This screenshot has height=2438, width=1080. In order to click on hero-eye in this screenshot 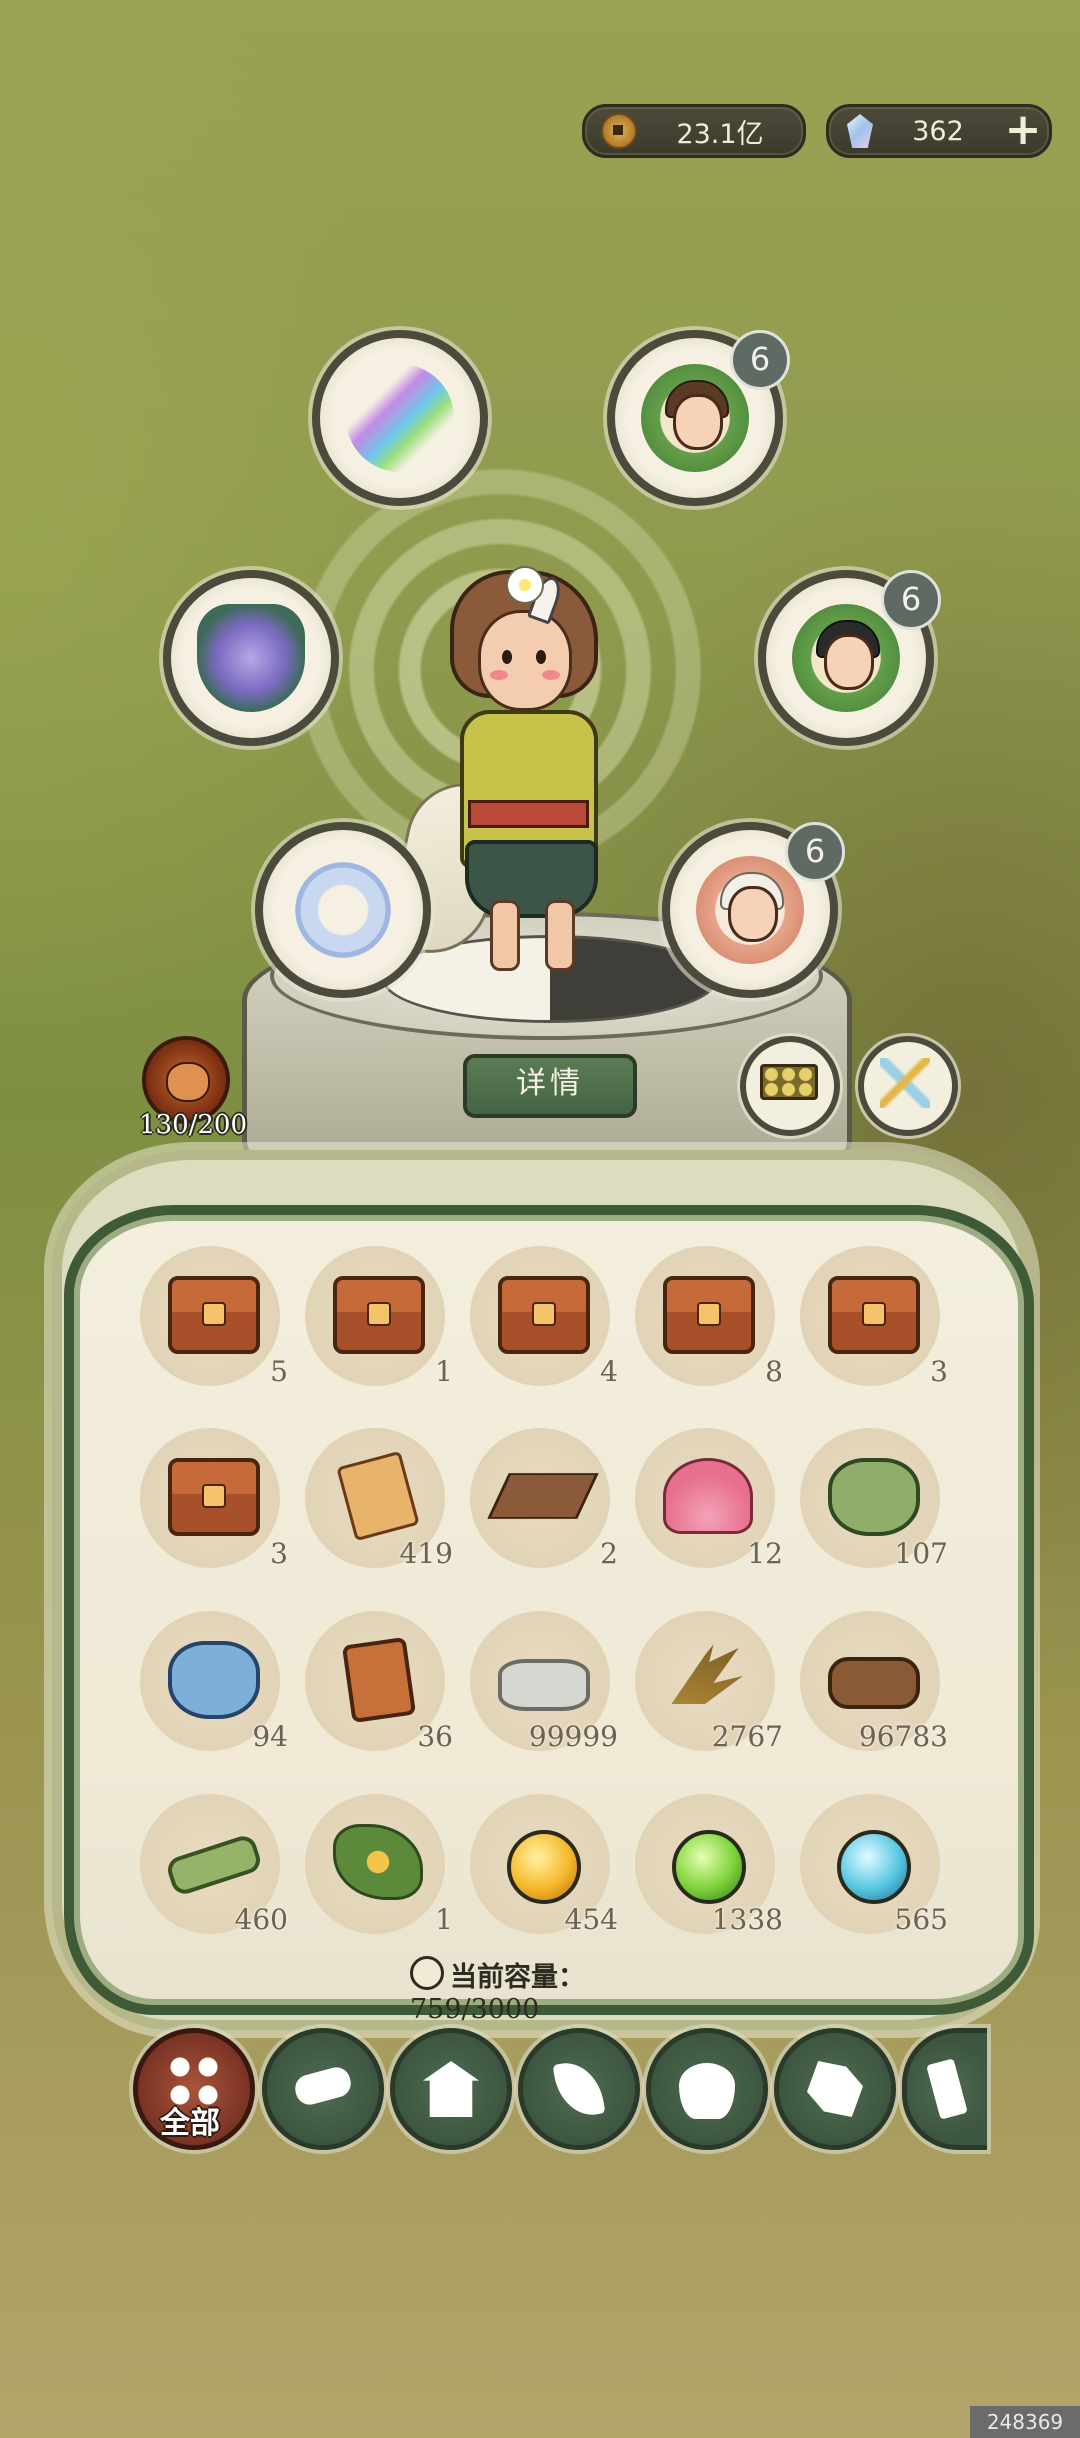, I will do `click(507, 657)`.